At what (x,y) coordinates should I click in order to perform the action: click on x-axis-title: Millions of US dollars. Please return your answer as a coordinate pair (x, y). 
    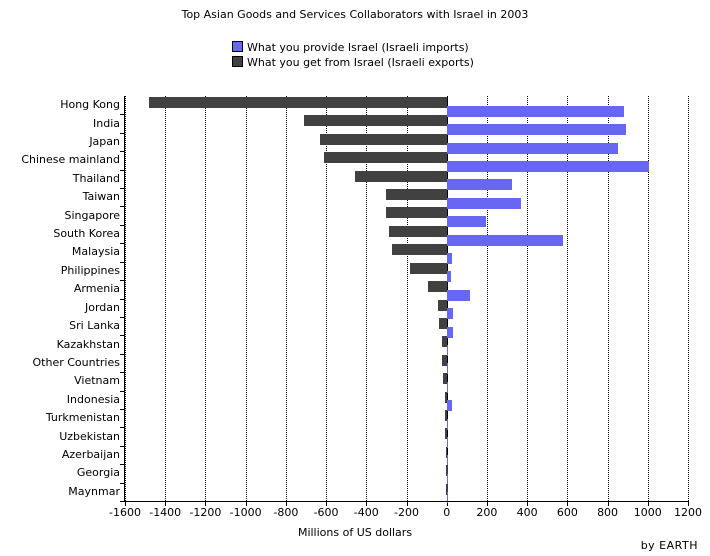
    Looking at the image, I should click on (355, 532).